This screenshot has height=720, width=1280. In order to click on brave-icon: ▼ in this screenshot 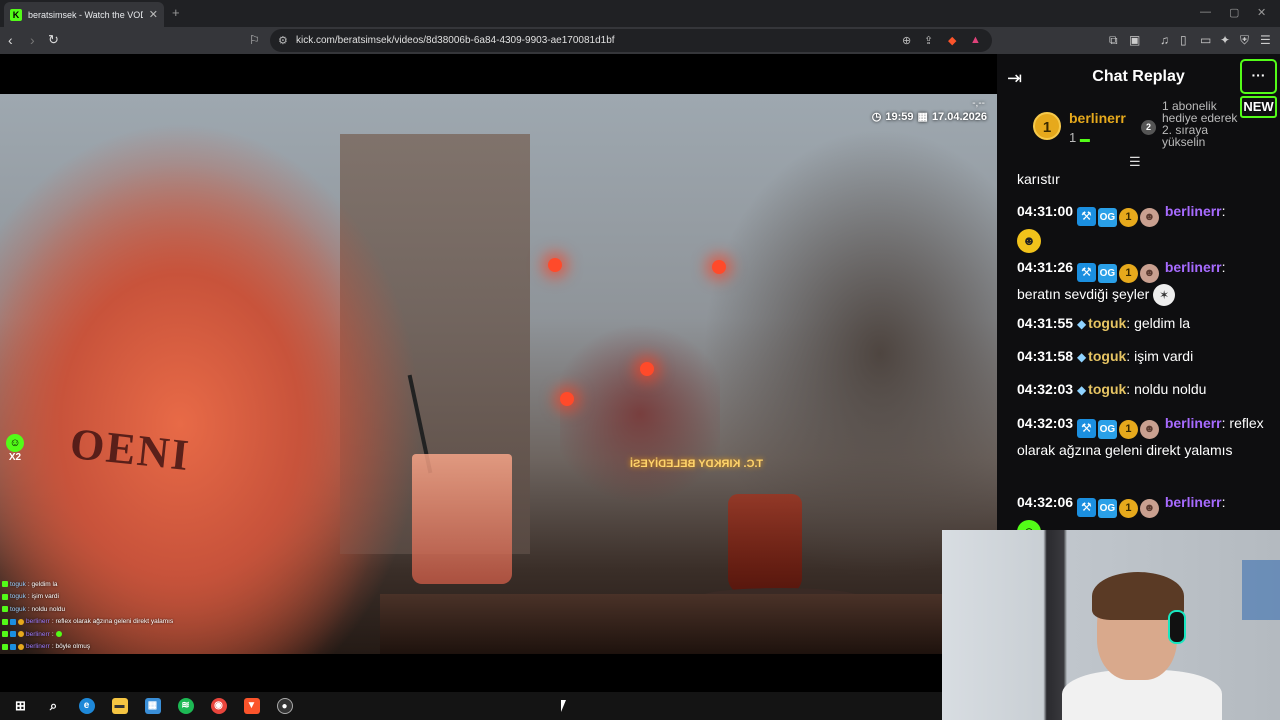, I will do `click(251, 706)`.